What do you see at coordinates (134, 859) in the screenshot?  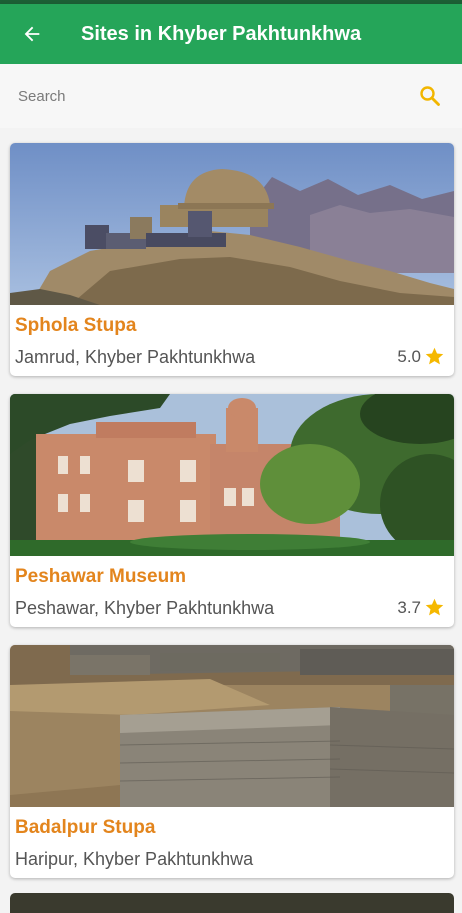 I see `site-location: Haripur, Khyber Pakhtunkhwa` at bounding box center [134, 859].